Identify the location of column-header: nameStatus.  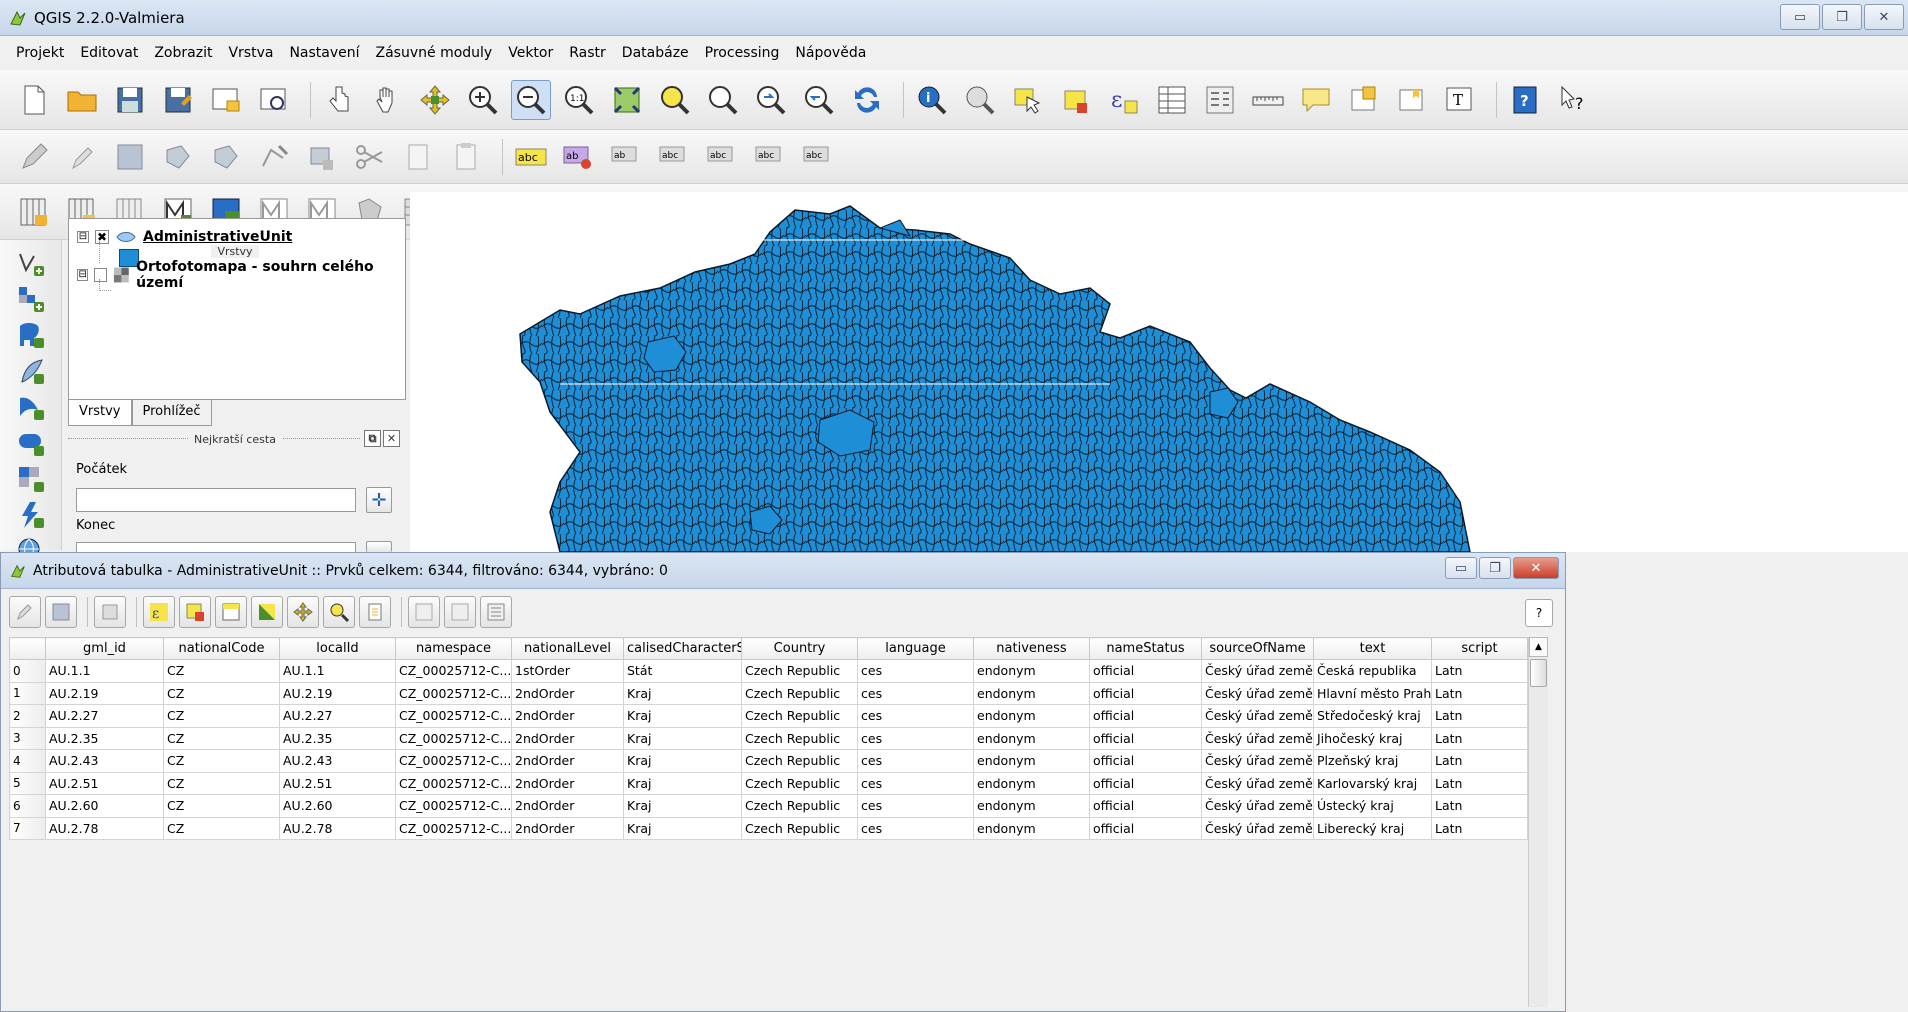
(1145, 648).